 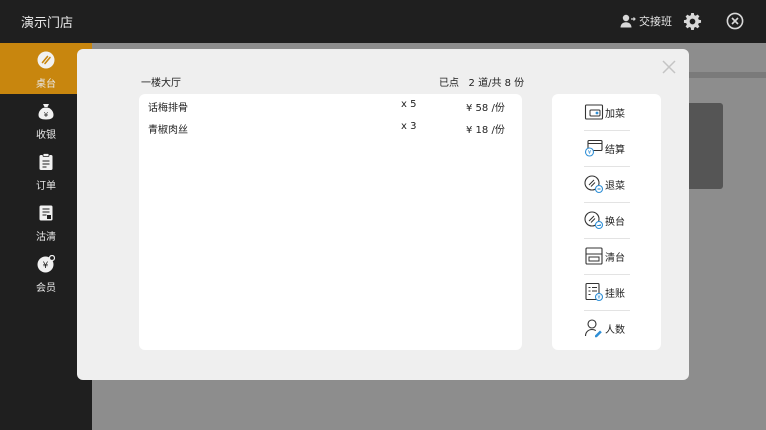 I want to click on user-switch-icon, so click(x=628, y=21).